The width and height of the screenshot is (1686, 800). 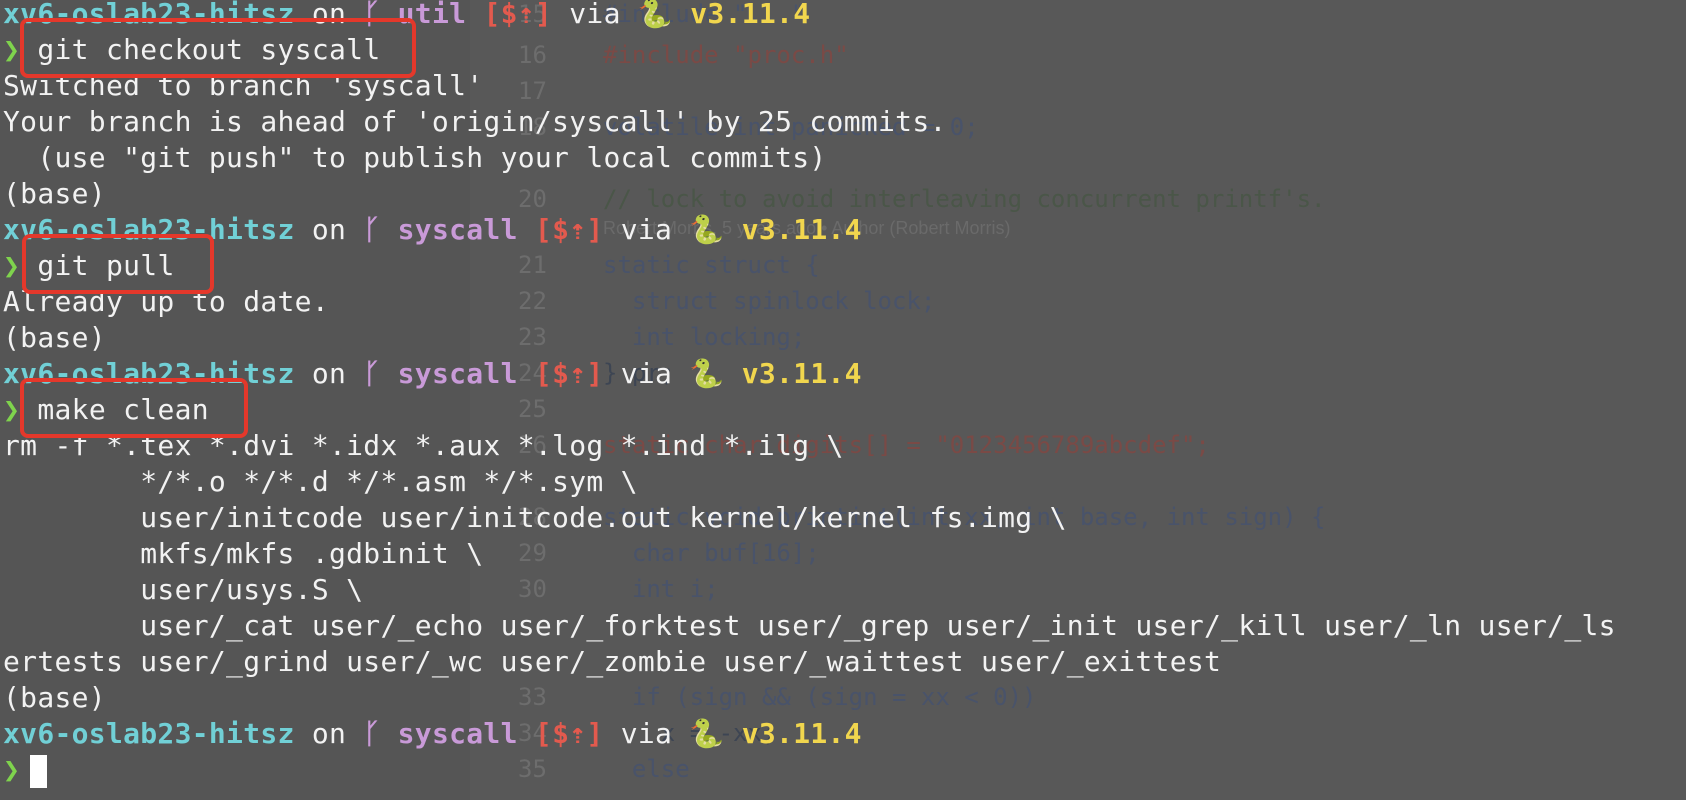 I want to click on output-line: user/usys.S \, so click(x=183, y=589).